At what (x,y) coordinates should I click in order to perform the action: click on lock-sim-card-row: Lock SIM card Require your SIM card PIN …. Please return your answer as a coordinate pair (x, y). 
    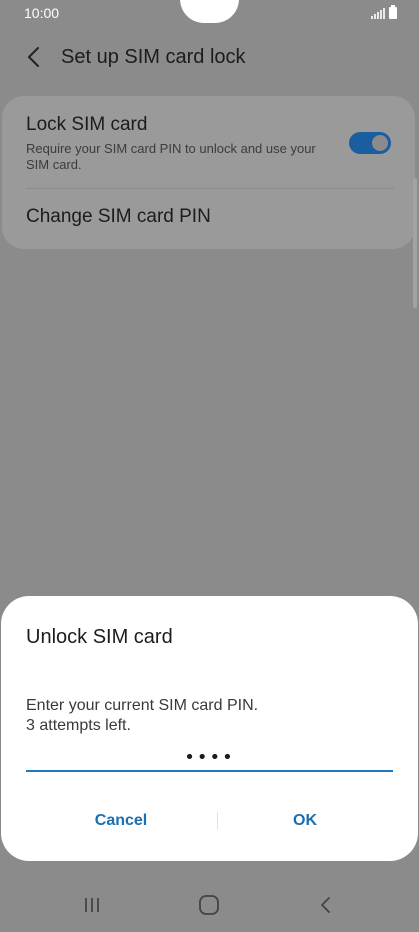
    Looking at the image, I should click on (208, 142).